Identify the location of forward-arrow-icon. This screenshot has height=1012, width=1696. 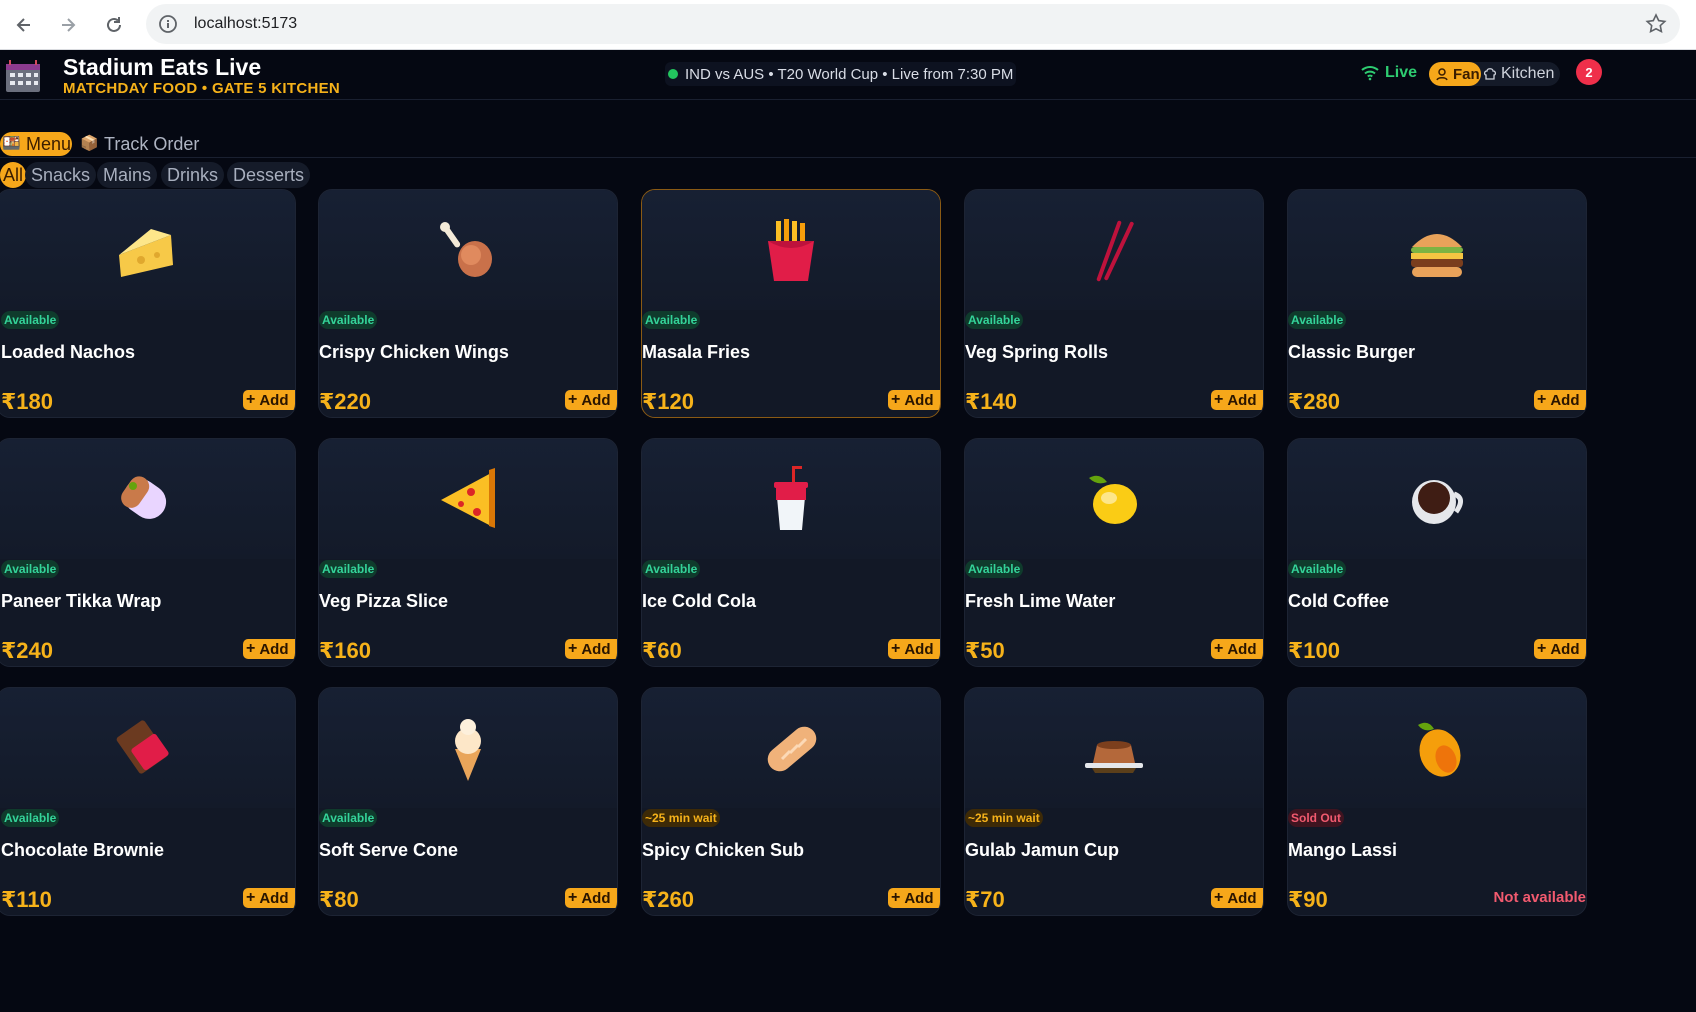
(69, 25).